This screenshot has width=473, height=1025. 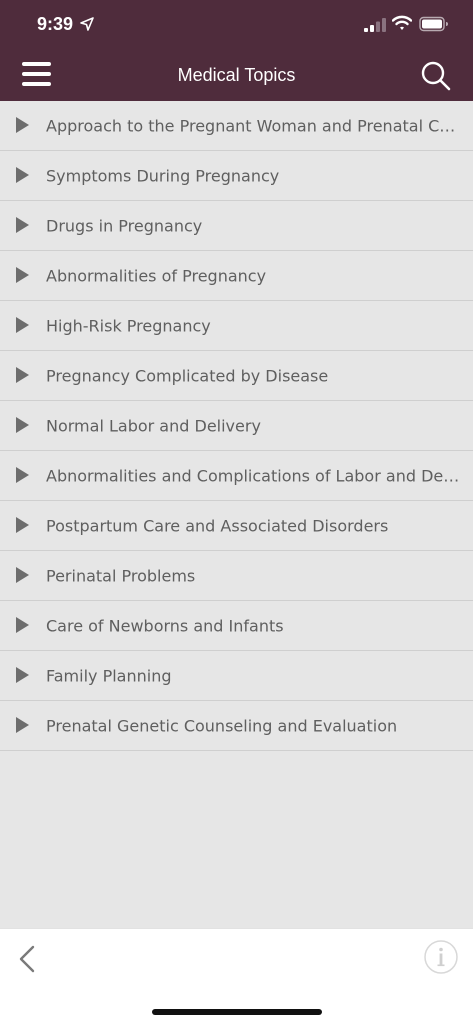 I want to click on wifi-icon, so click(x=402, y=22).